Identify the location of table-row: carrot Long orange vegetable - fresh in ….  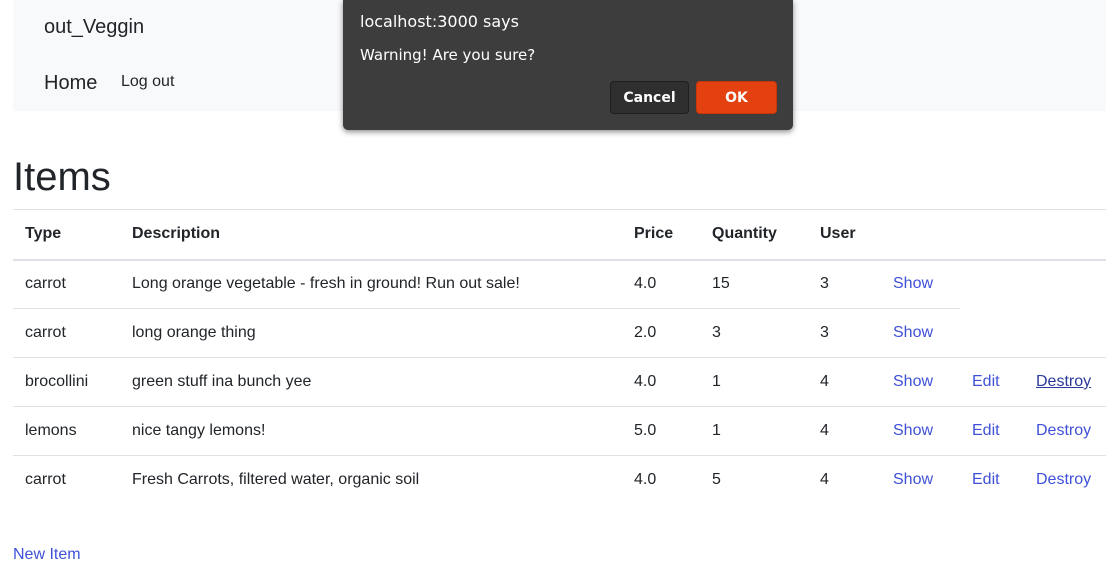
(559, 284).